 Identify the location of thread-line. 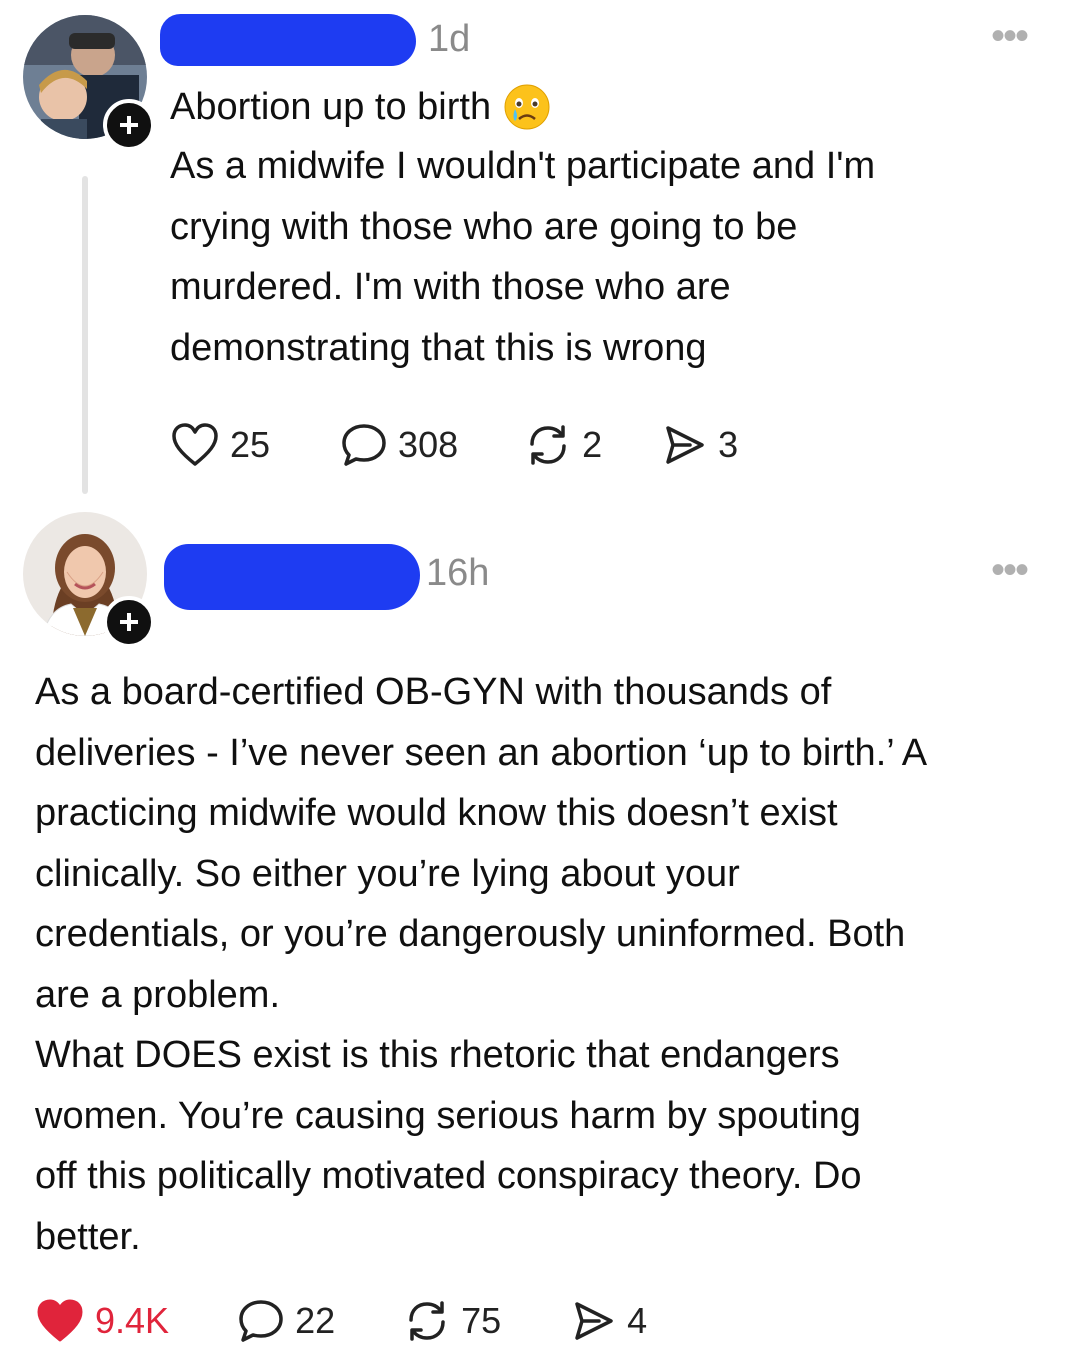
(85, 335).